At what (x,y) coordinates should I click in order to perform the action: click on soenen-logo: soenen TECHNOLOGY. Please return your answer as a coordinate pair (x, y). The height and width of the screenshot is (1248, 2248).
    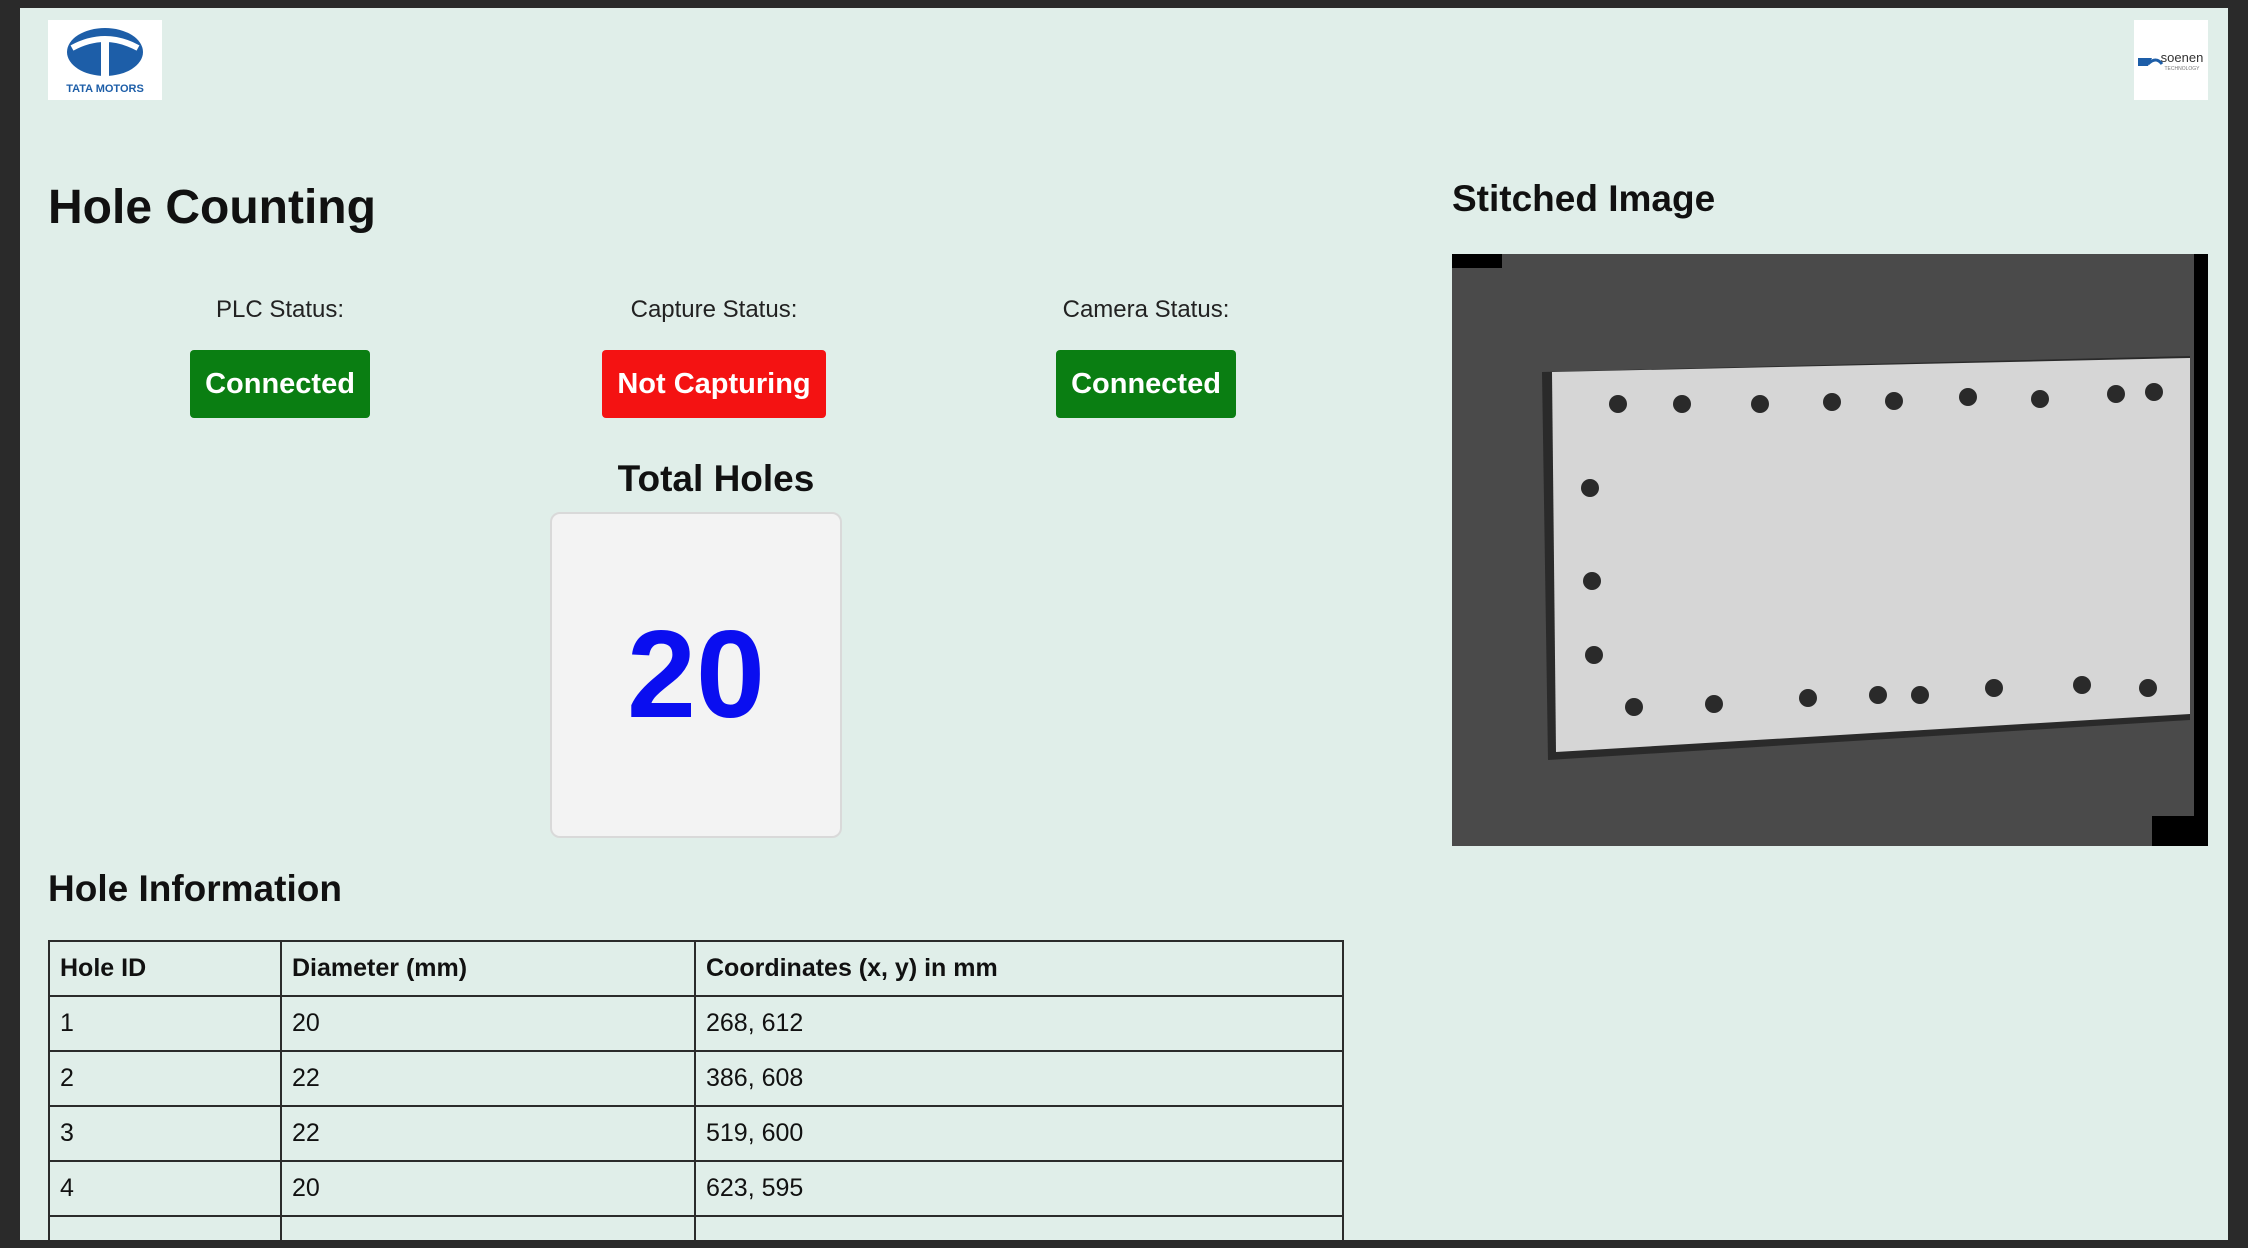
    Looking at the image, I should click on (2171, 60).